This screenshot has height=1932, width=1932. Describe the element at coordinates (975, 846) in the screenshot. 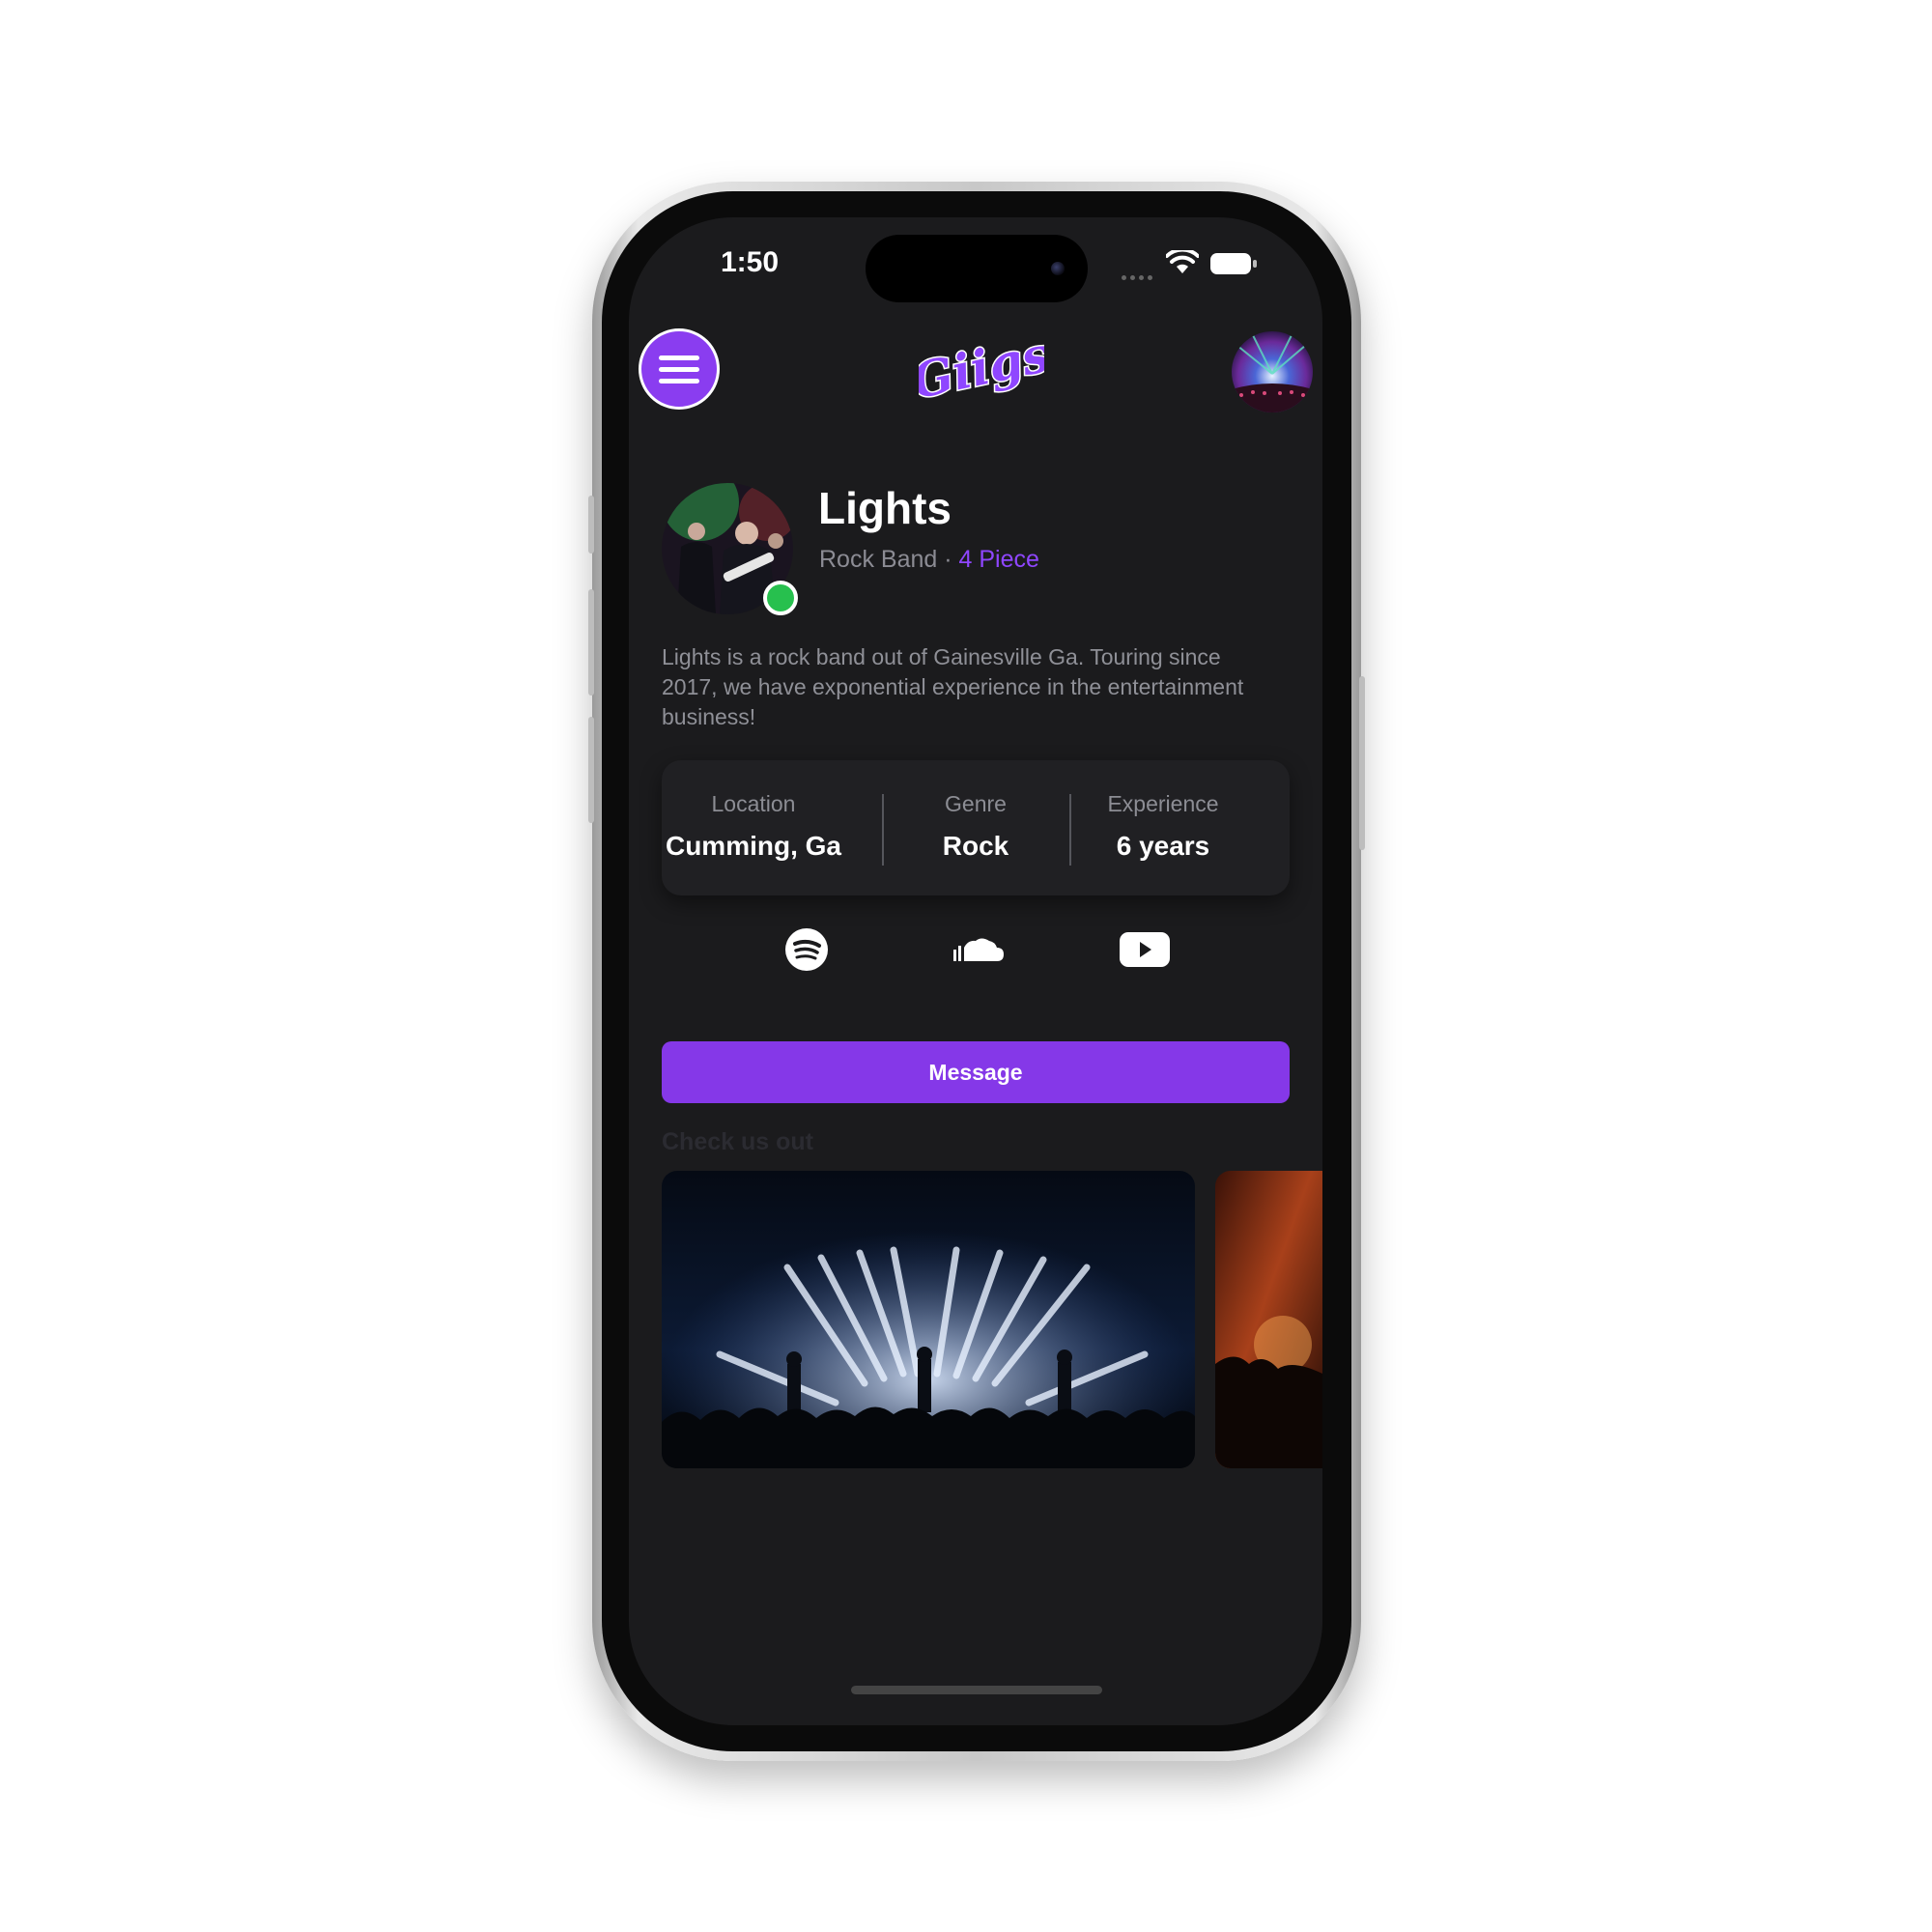

I see `stat-value: Rock` at that location.